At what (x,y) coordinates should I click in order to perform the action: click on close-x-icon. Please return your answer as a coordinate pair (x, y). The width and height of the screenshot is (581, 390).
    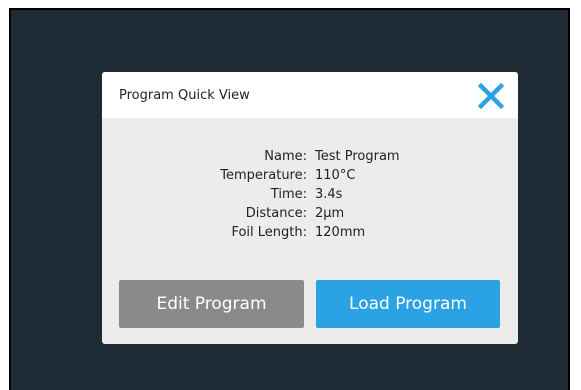
    Looking at the image, I should click on (491, 96).